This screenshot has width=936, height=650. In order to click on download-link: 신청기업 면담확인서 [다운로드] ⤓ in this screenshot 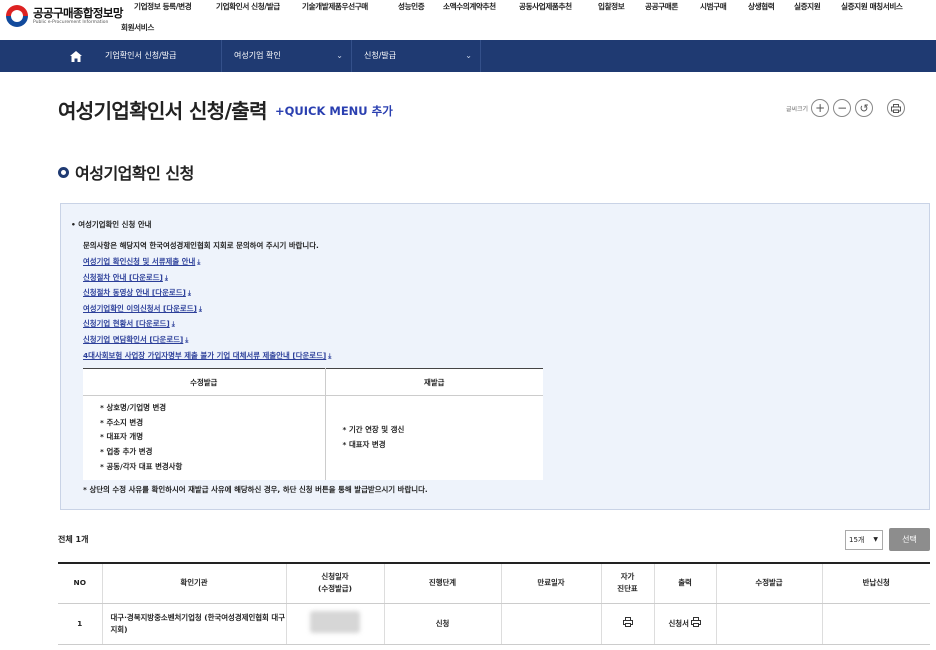, I will do `click(207, 340)`.